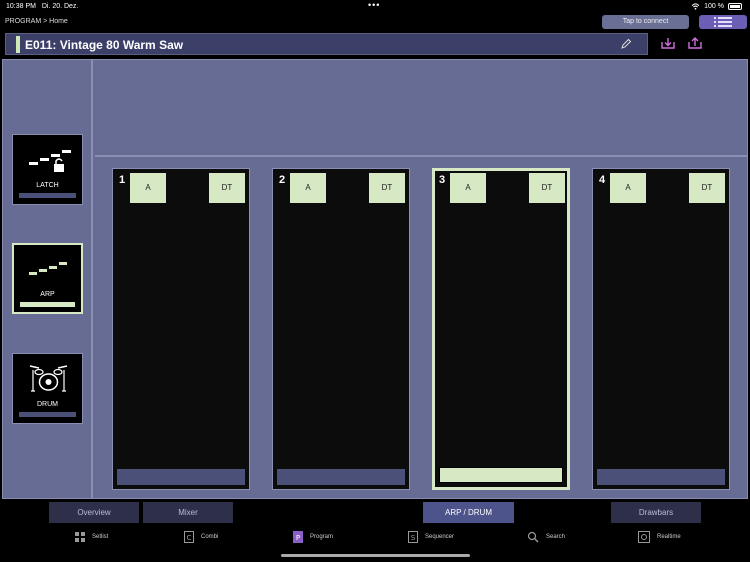 This screenshot has height=562, width=750. I want to click on tap-to-connect-button: Tap to connect, so click(645, 22).